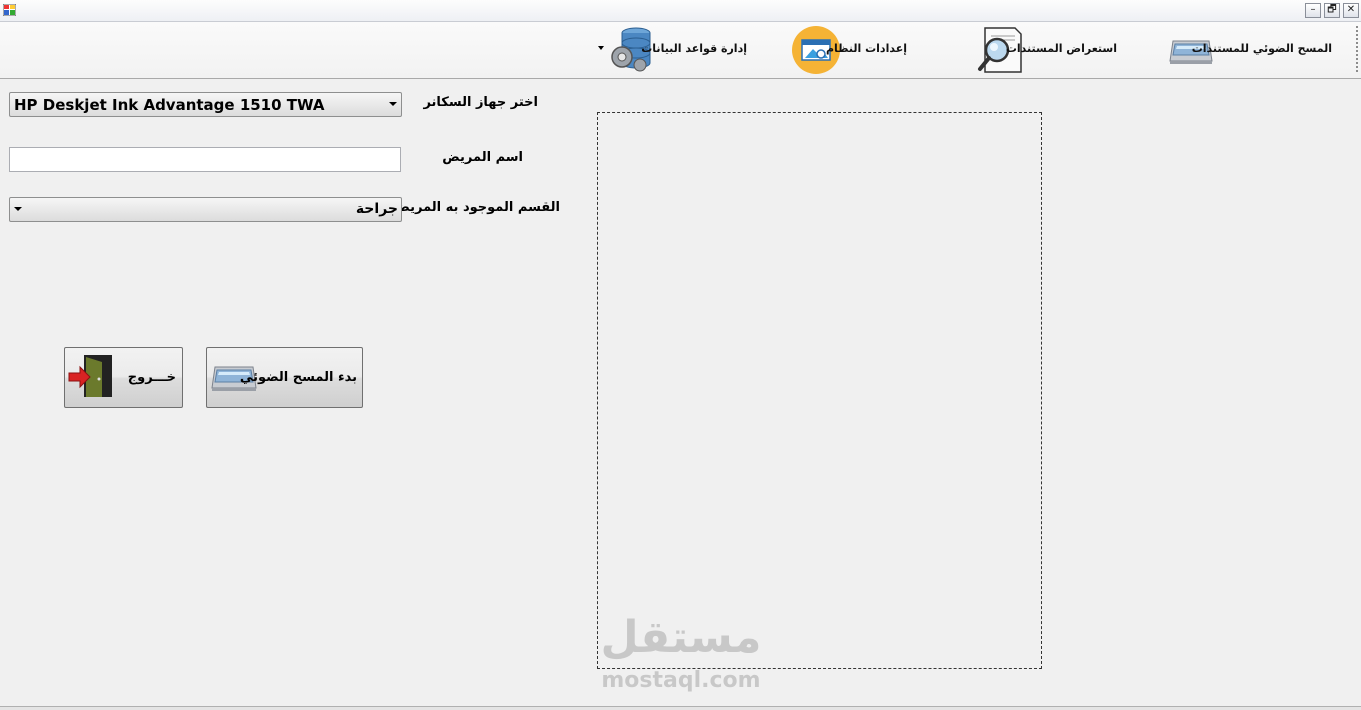 The width and height of the screenshot is (1361, 710). Describe the element at coordinates (151, 377) in the screenshot. I see `exit-button-label: خـــروج` at that location.